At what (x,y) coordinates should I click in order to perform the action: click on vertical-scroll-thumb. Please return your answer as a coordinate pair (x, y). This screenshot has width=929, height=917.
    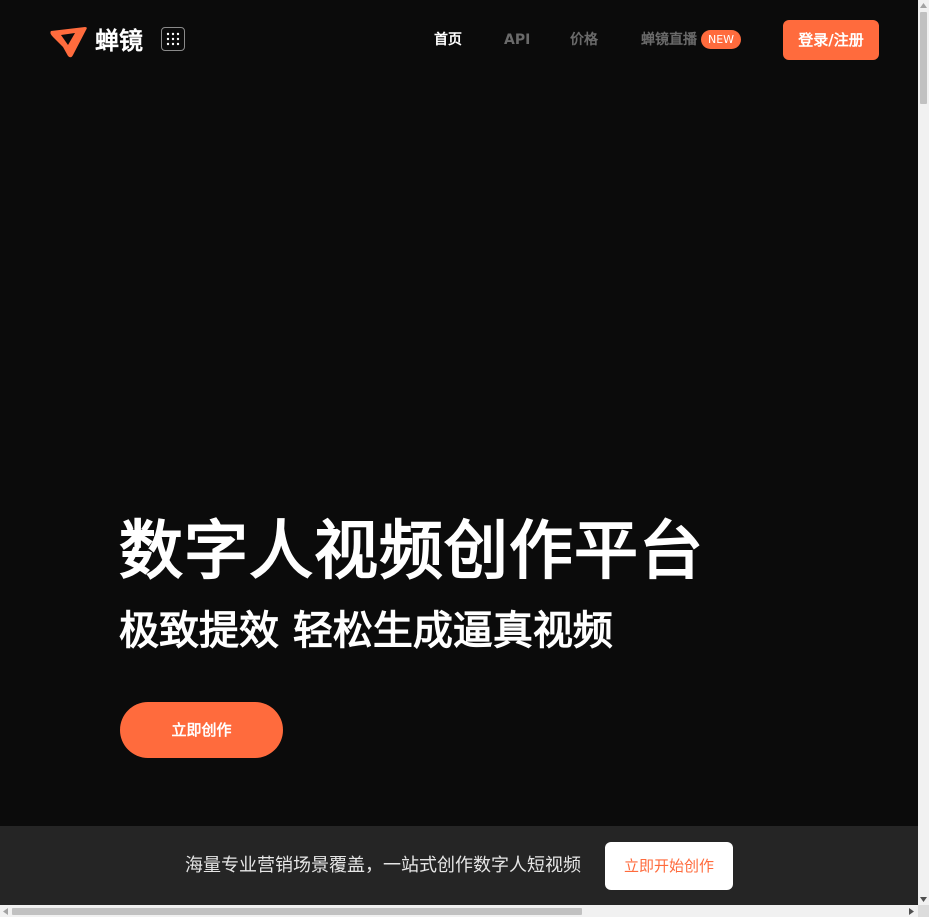
    Looking at the image, I should click on (923, 58).